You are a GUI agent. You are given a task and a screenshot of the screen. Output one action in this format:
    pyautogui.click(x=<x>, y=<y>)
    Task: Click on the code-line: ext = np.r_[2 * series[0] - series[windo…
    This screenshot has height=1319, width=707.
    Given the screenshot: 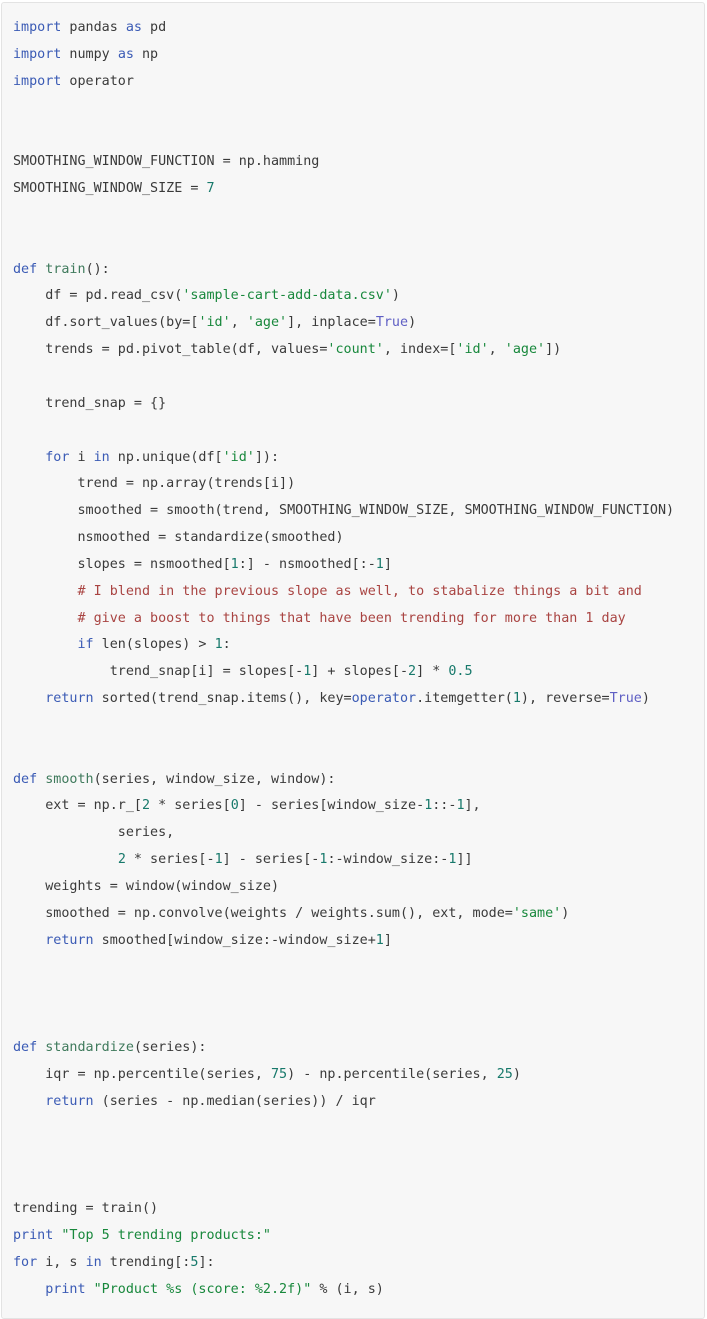 What is the action you would take?
    pyautogui.click(x=246, y=806)
    